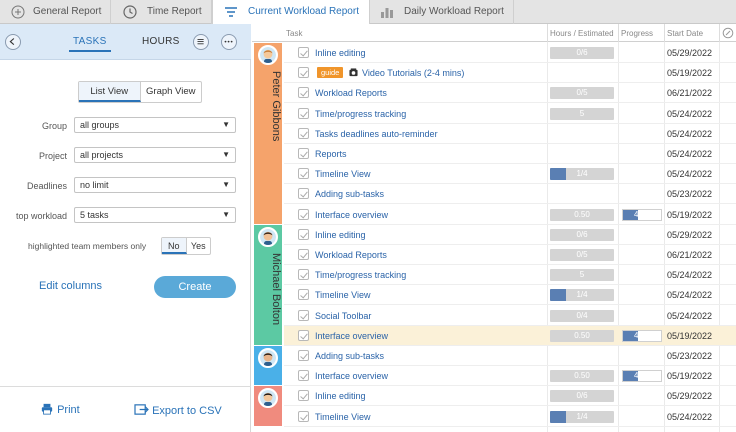 The height and width of the screenshot is (432, 736). I want to click on project-select: all projects ▼, so click(155, 155).